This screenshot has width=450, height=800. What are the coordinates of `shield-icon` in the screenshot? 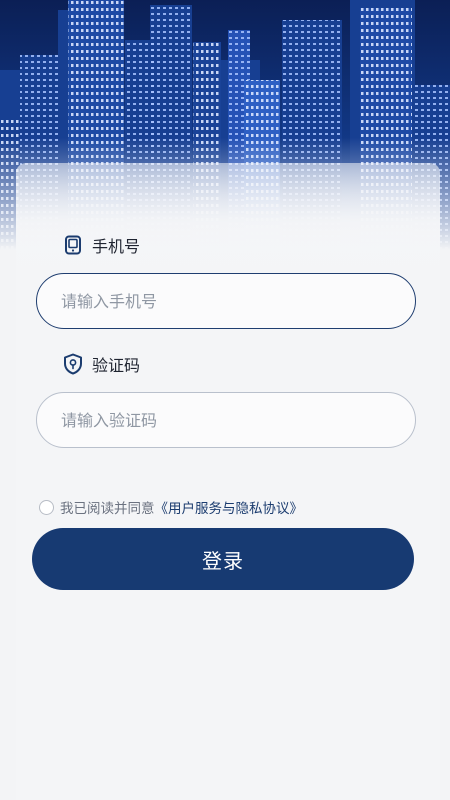 It's located at (73, 364).